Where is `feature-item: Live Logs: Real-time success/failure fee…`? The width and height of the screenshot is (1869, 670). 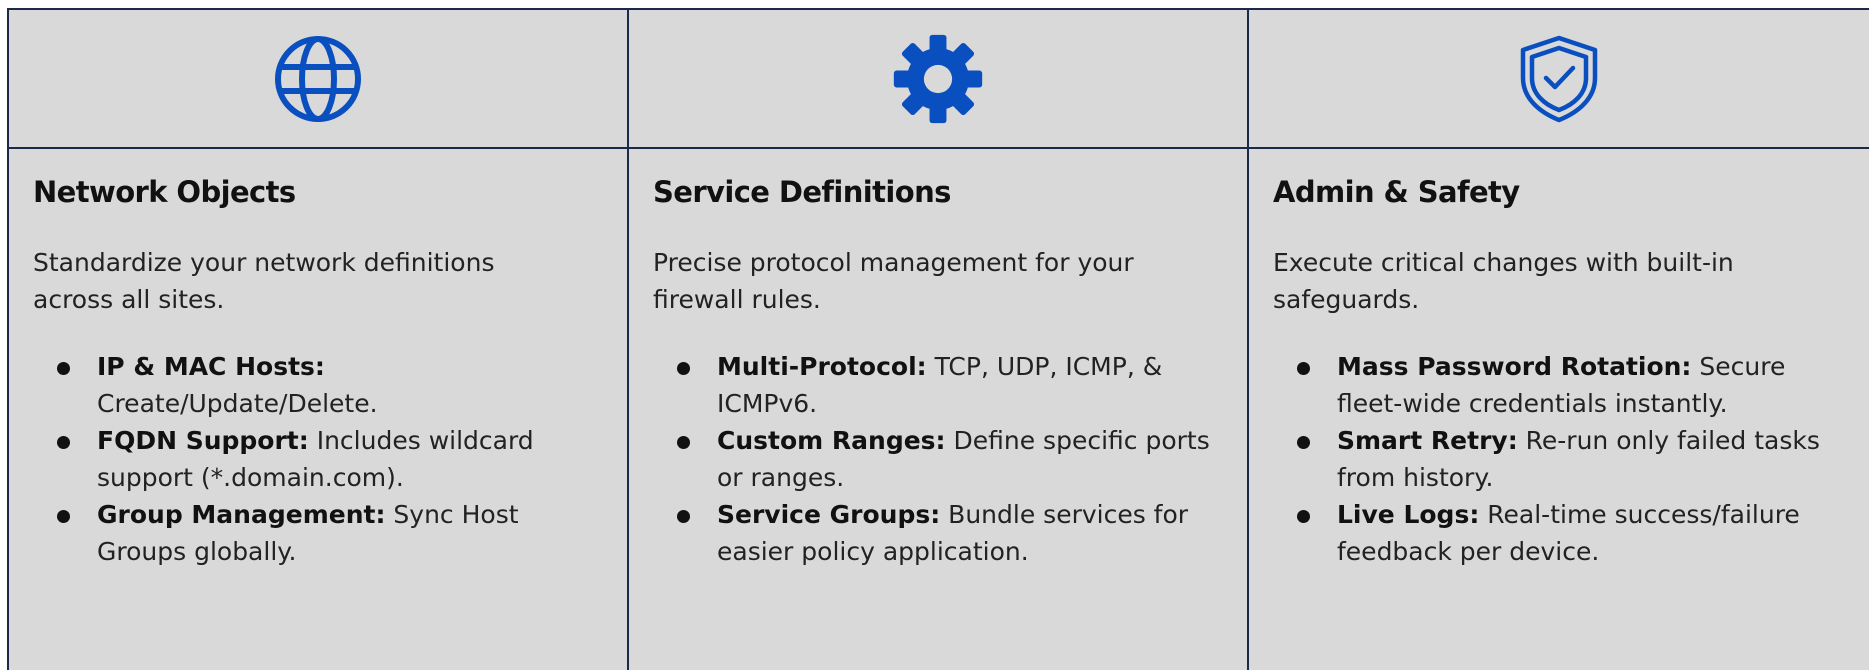
feature-item: Live Logs: Real-time success/failure fee… is located at coordinates (1555, 533).